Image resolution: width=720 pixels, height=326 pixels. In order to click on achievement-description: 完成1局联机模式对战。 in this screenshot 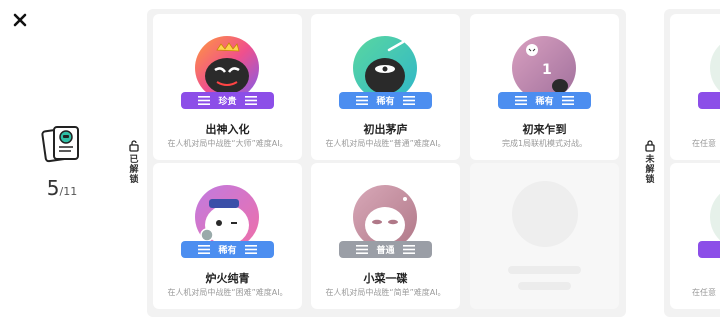, I will do `click(544, 143)`.